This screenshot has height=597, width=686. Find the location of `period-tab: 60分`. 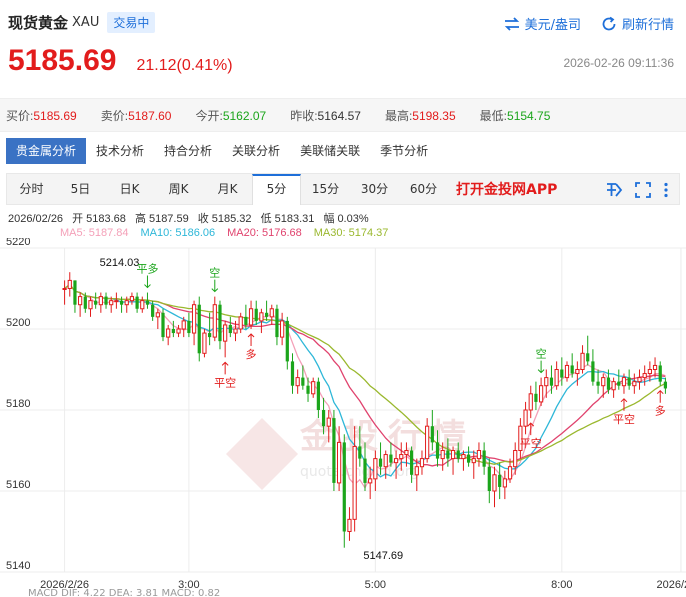

period-tab: 60分 is located at coordinates (423, 189).